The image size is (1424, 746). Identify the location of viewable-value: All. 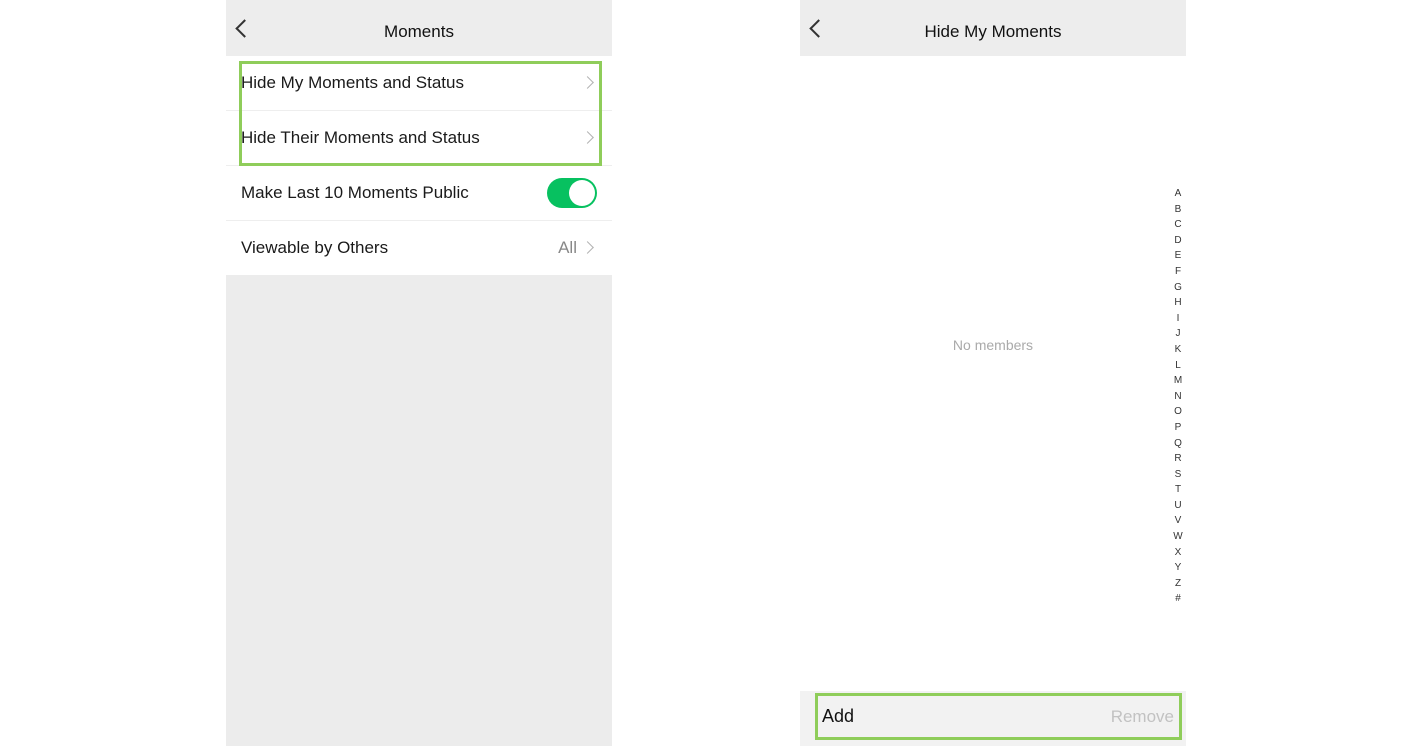
(567, 247).